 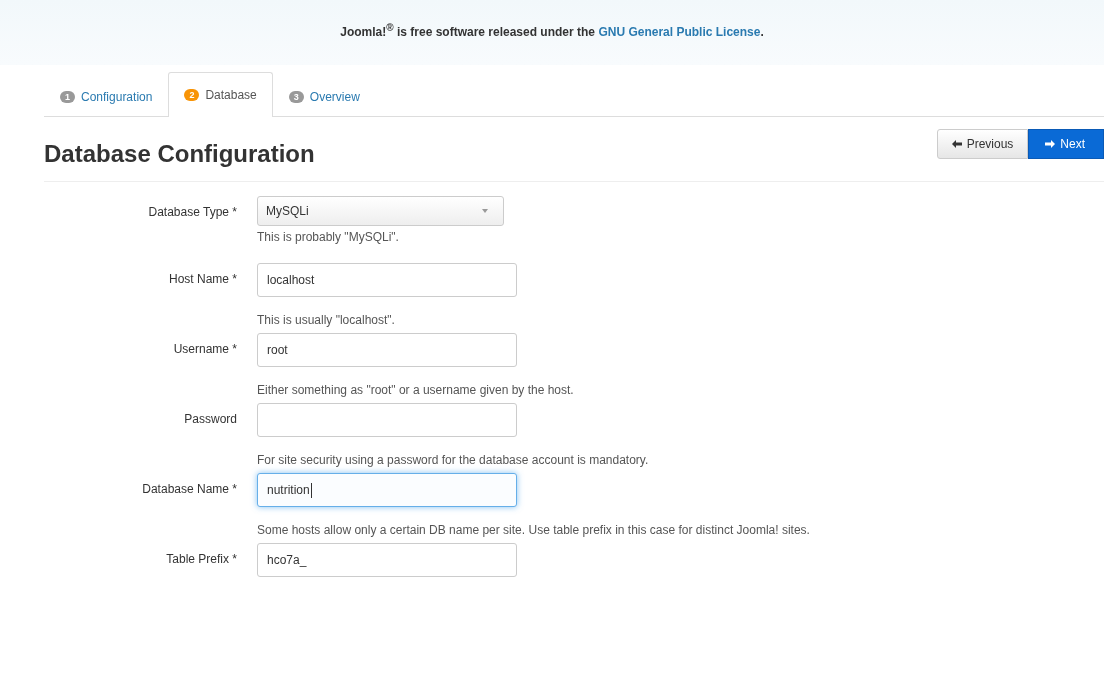 I want to click on step-tab: 3 Overview, so click(x=324, y=96).